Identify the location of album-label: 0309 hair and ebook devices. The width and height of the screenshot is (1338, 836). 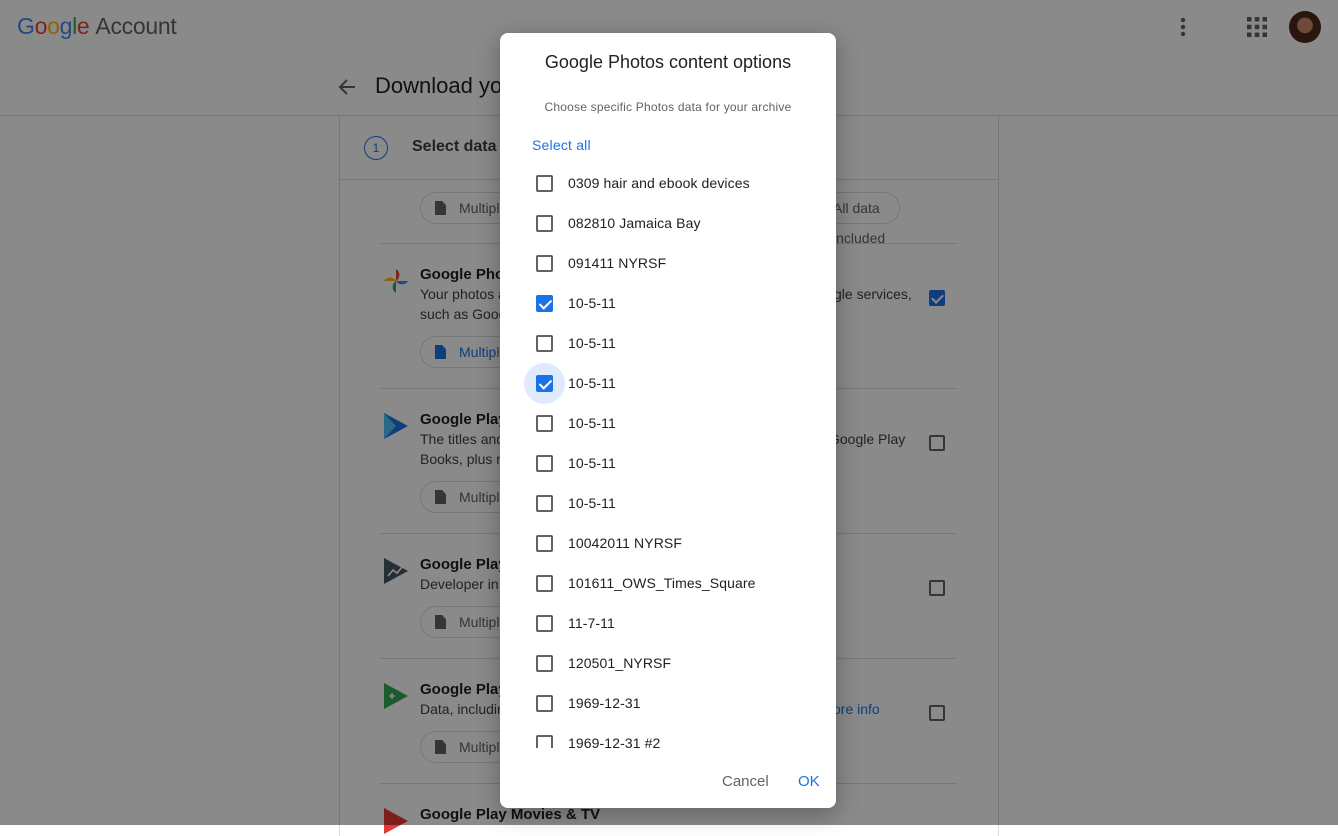
(659, 183).